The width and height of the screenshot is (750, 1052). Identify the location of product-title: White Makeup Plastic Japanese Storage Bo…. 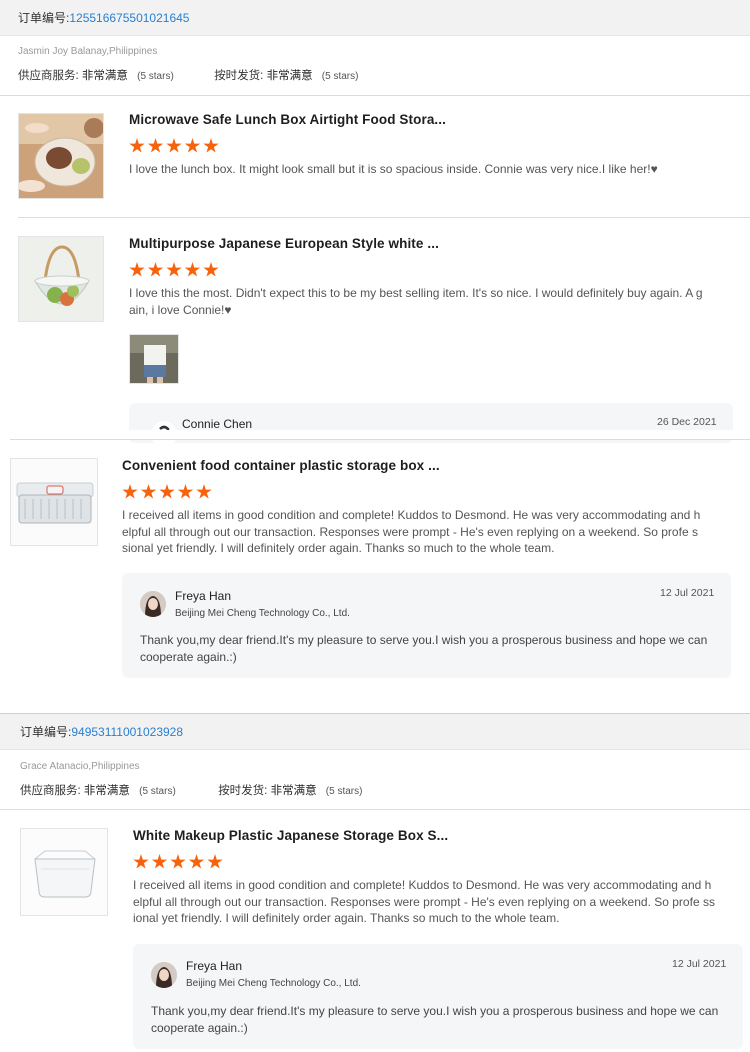
(290, 835).